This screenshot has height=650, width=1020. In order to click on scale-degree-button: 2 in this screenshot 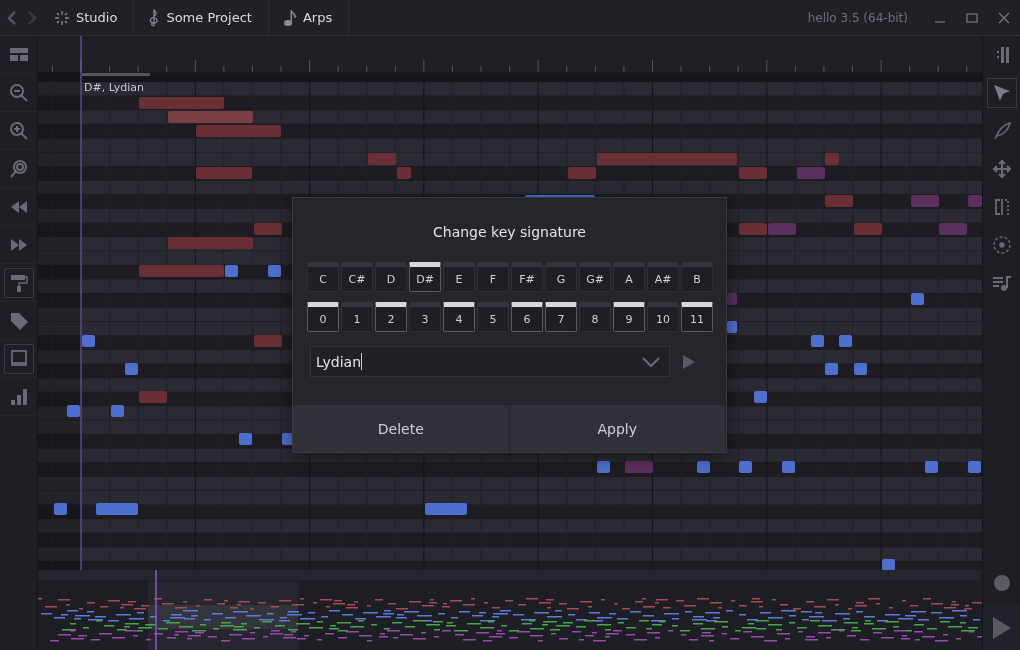, I will do `click(391, 317)`.